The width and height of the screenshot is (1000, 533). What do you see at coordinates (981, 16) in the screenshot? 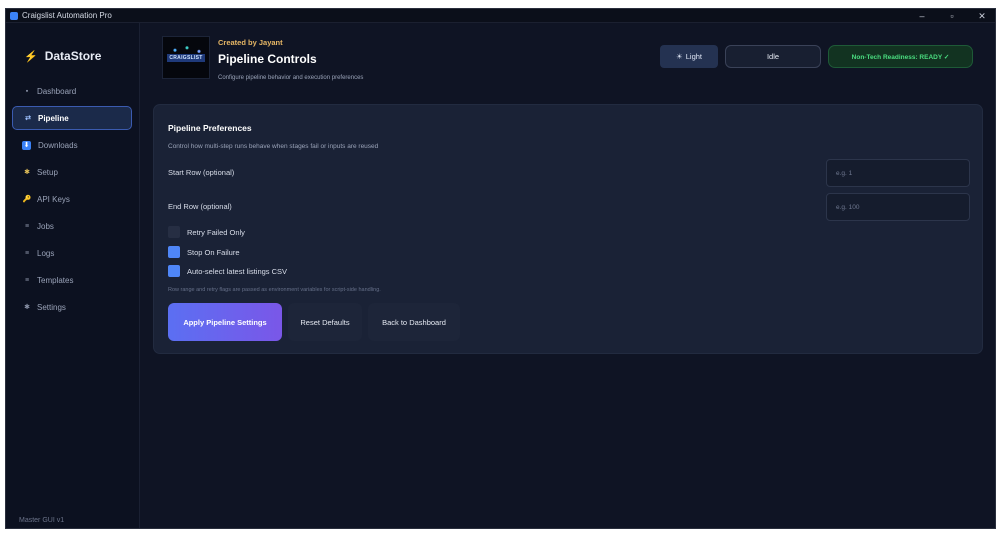
I see `close-icon: ✕` at bounding box center [981, 16].